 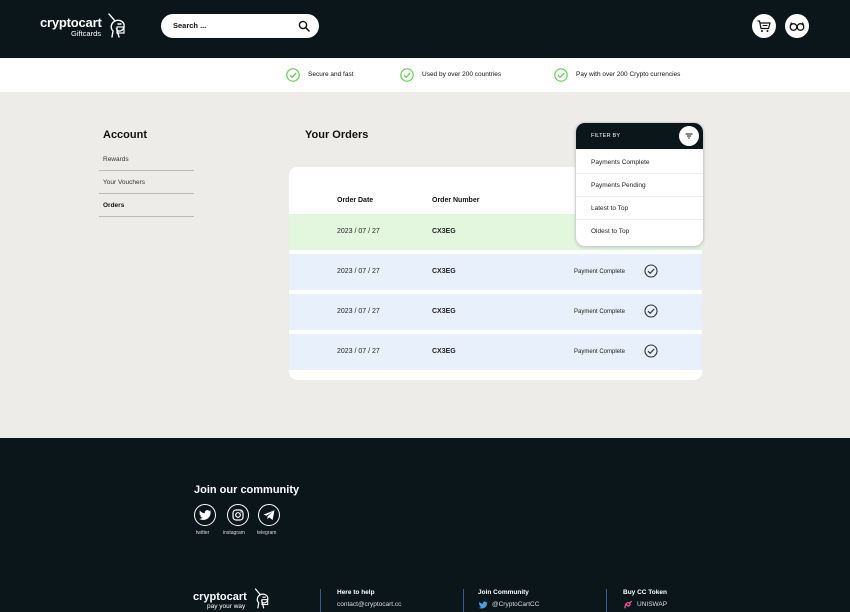 I want to click on telegram-link, so click(x=269, y=515).